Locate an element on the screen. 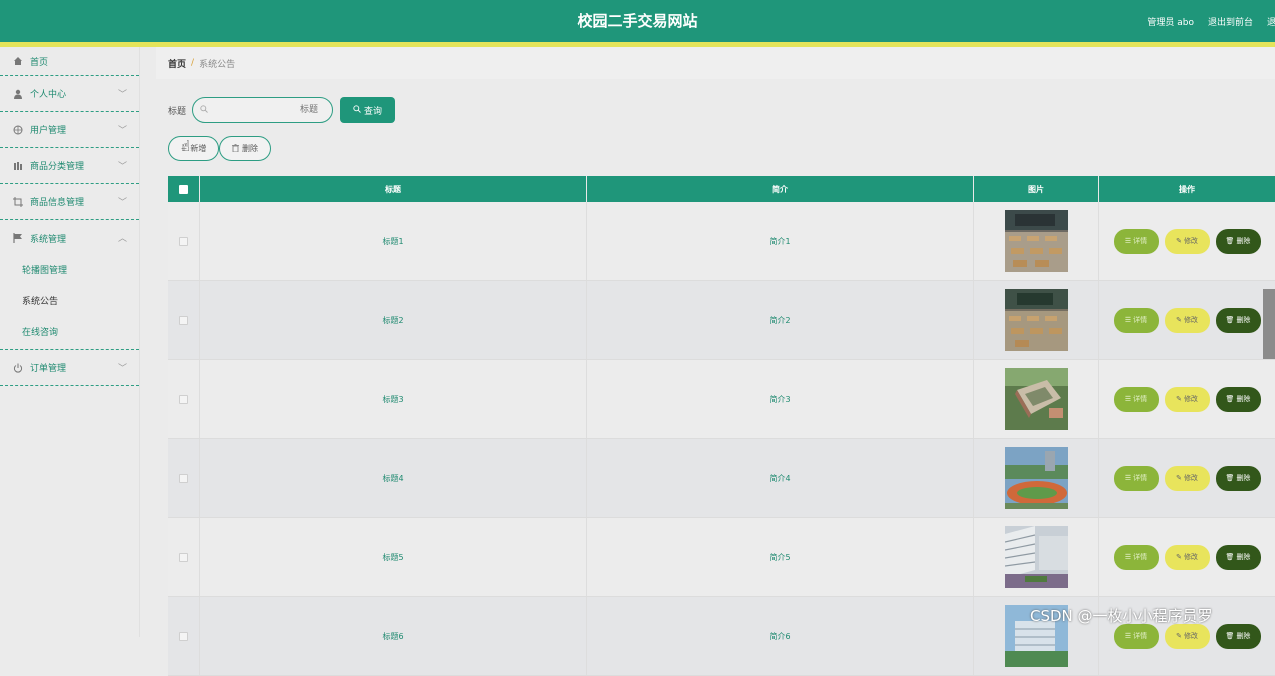  submenu-online-consult: 在线咨询 is located at coordinates (69, 333).